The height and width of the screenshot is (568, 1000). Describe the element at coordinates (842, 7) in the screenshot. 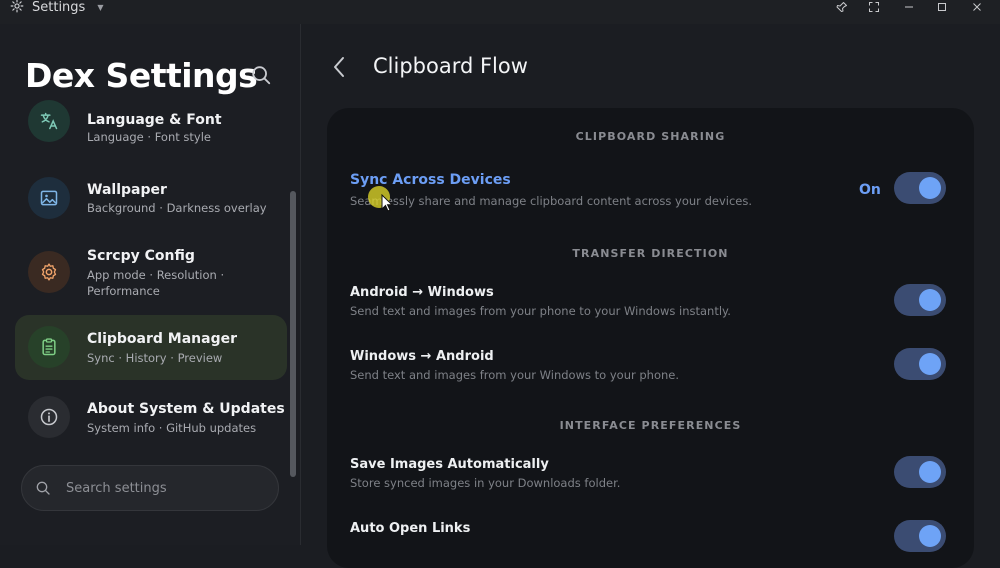

I see `pin-icon` at that location.